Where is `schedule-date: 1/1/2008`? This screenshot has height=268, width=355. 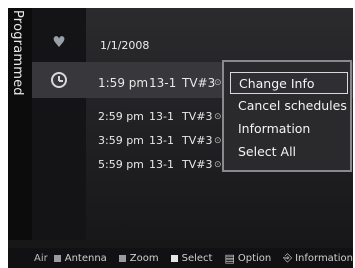 schedule-date: 1/1/2008 is located at coordinates (125, 45).